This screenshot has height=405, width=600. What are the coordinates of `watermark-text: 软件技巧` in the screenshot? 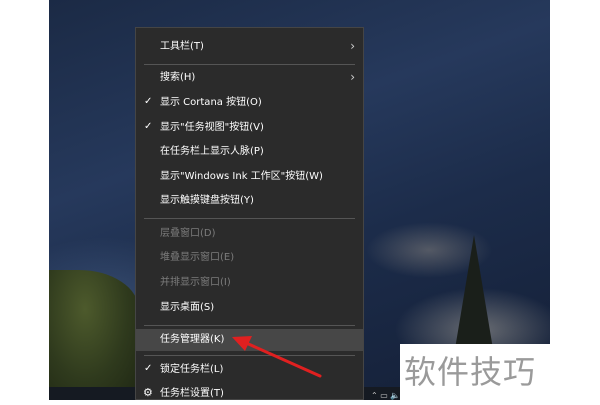 It's located at (470, 372).